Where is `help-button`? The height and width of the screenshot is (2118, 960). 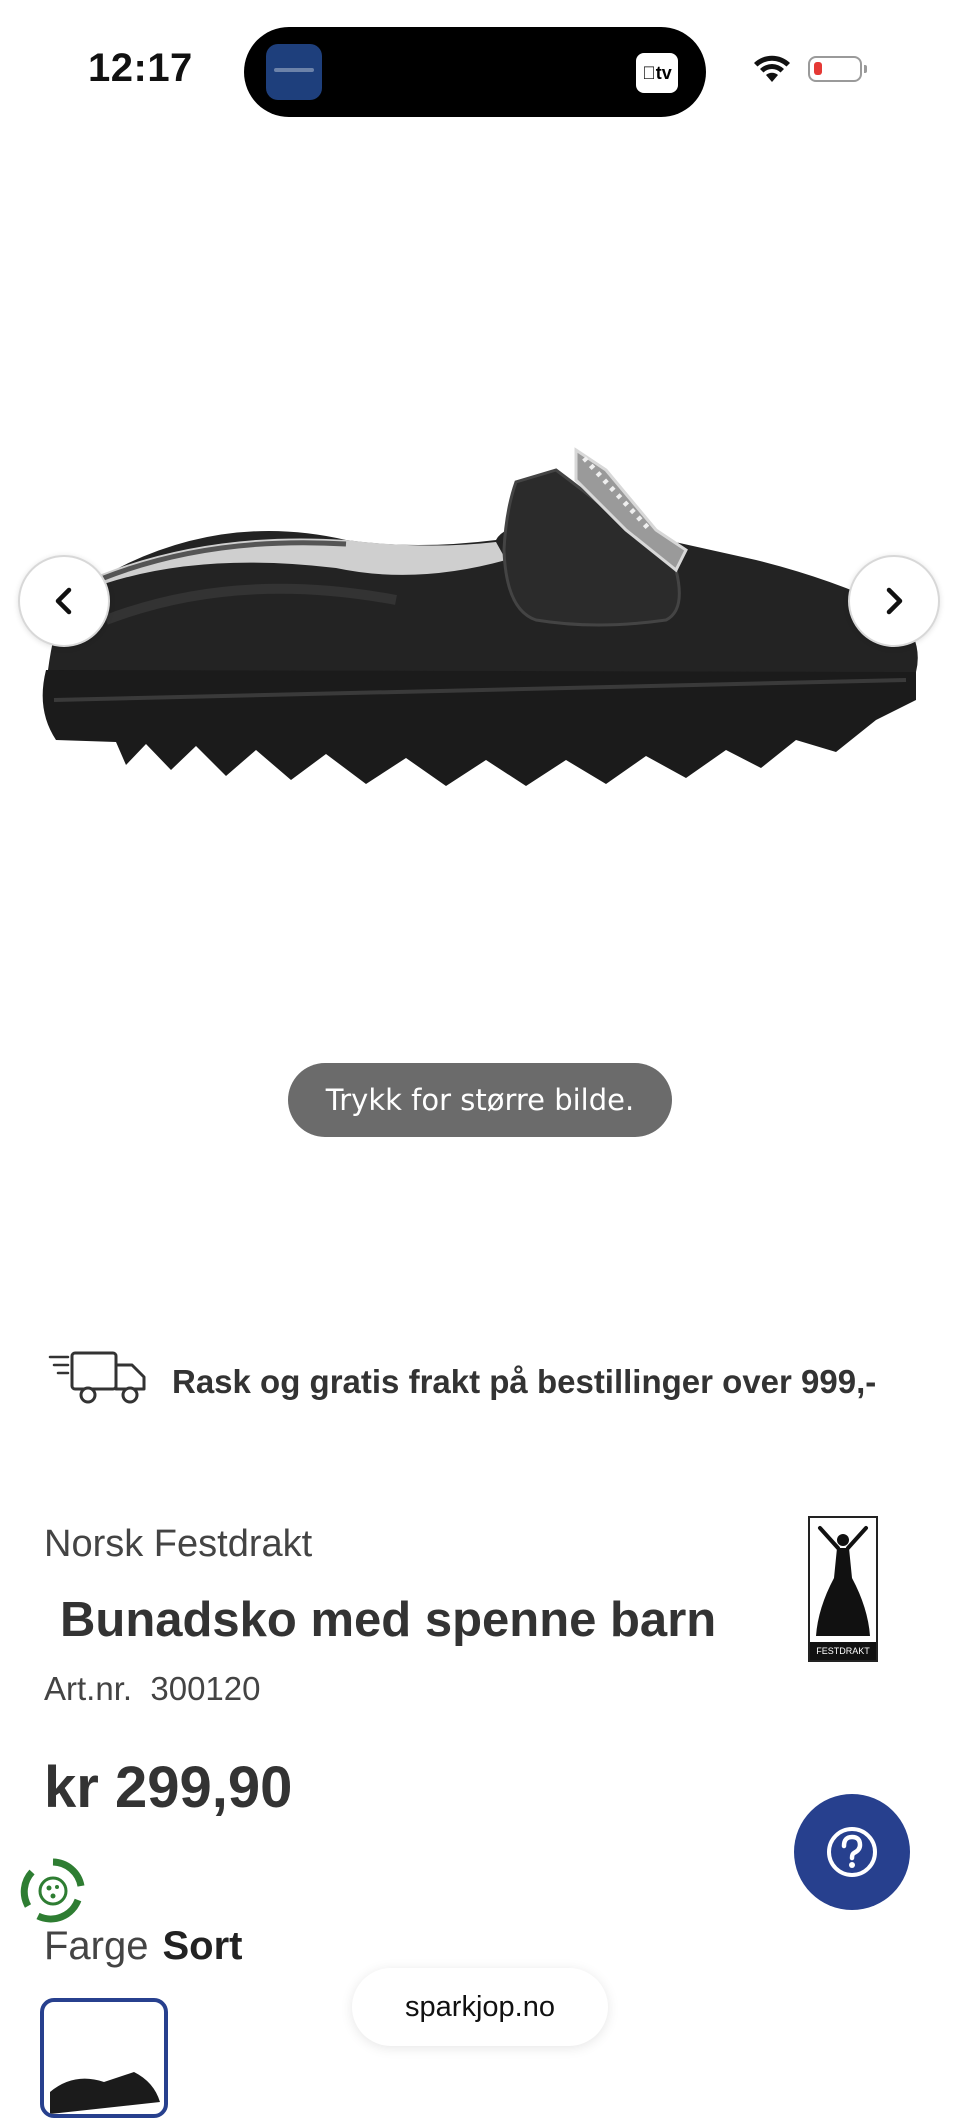
help-button is located at coordinates (852, 1852).